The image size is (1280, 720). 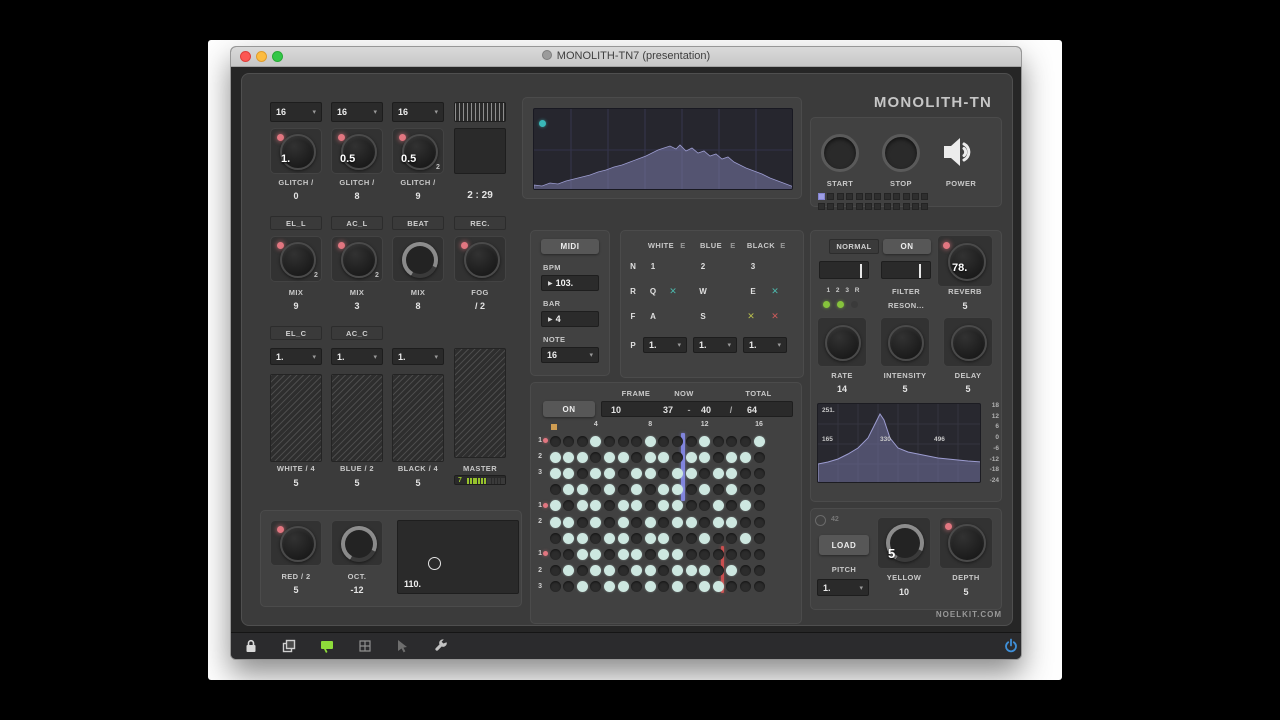 What do you see at coordinates (775, 291) in the screenshot?
I see `x-mark-teal: ✕` at bounding box center [775, 291].